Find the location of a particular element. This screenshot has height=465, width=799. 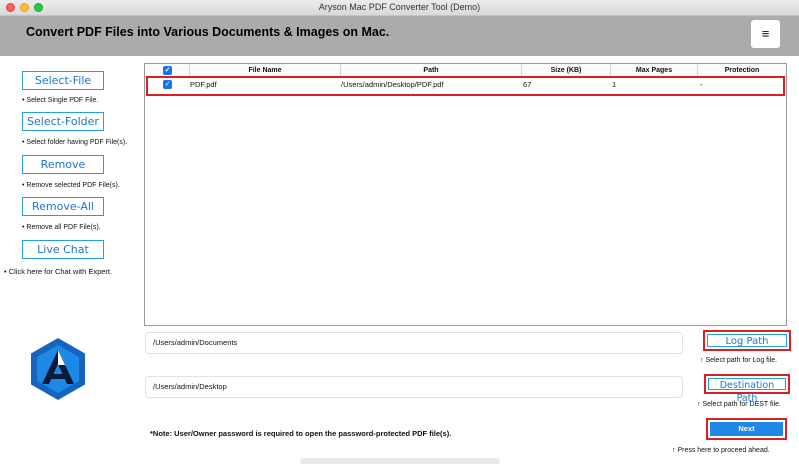

log-path-button-label: Log Path is located at coordinates (747, 340).